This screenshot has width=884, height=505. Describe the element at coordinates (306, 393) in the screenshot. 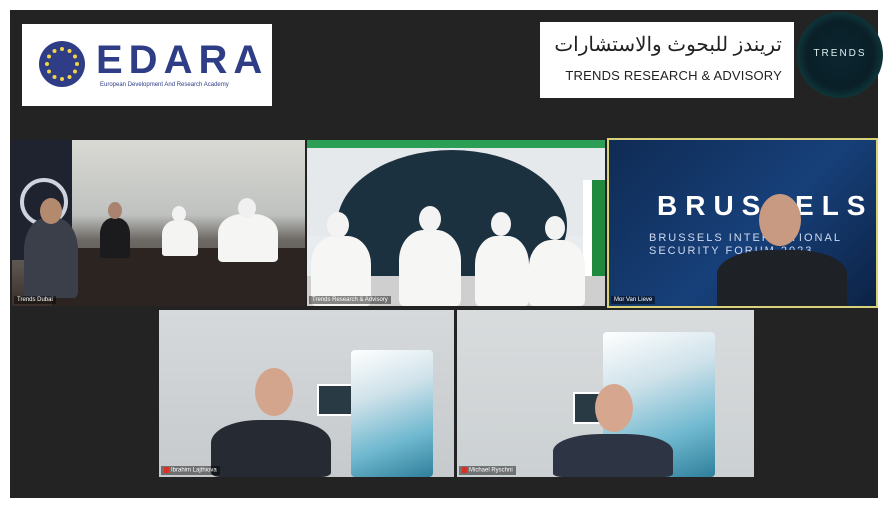

I see `video-tile-ibrahim: Ibrahim Lajthiova` at that location.